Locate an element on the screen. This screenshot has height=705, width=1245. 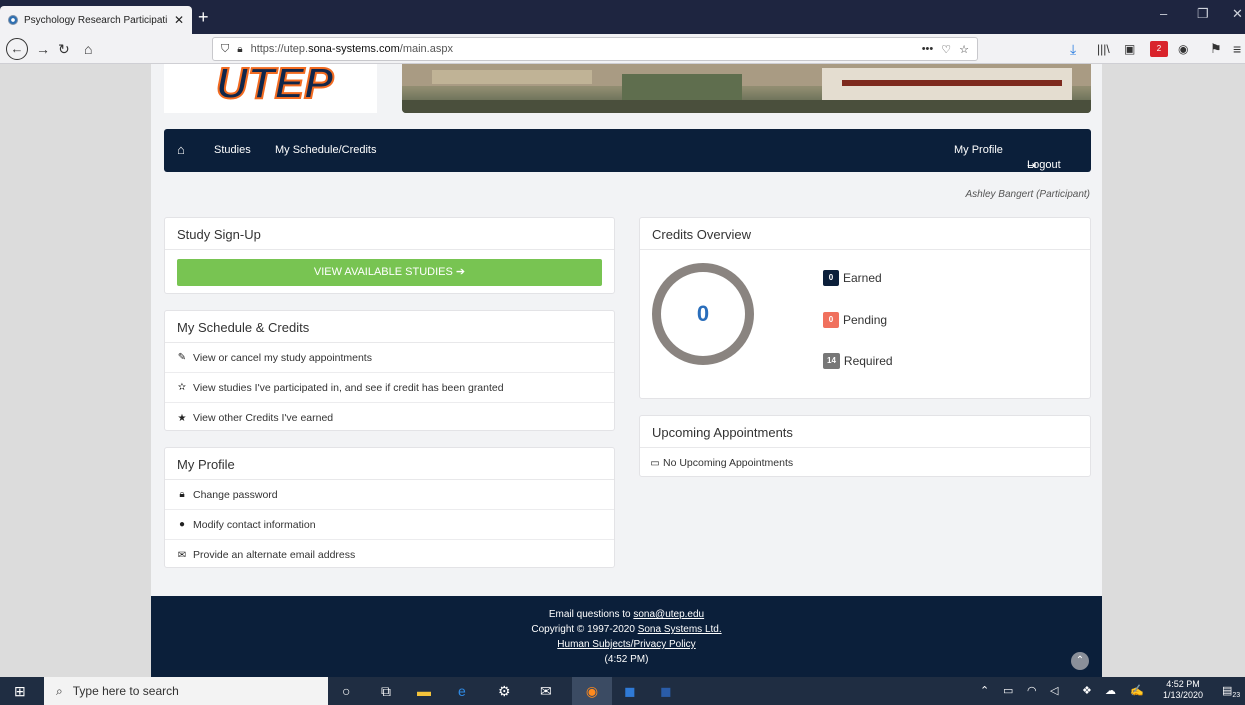
forward-icon: → is located at coordinates (43, 49).